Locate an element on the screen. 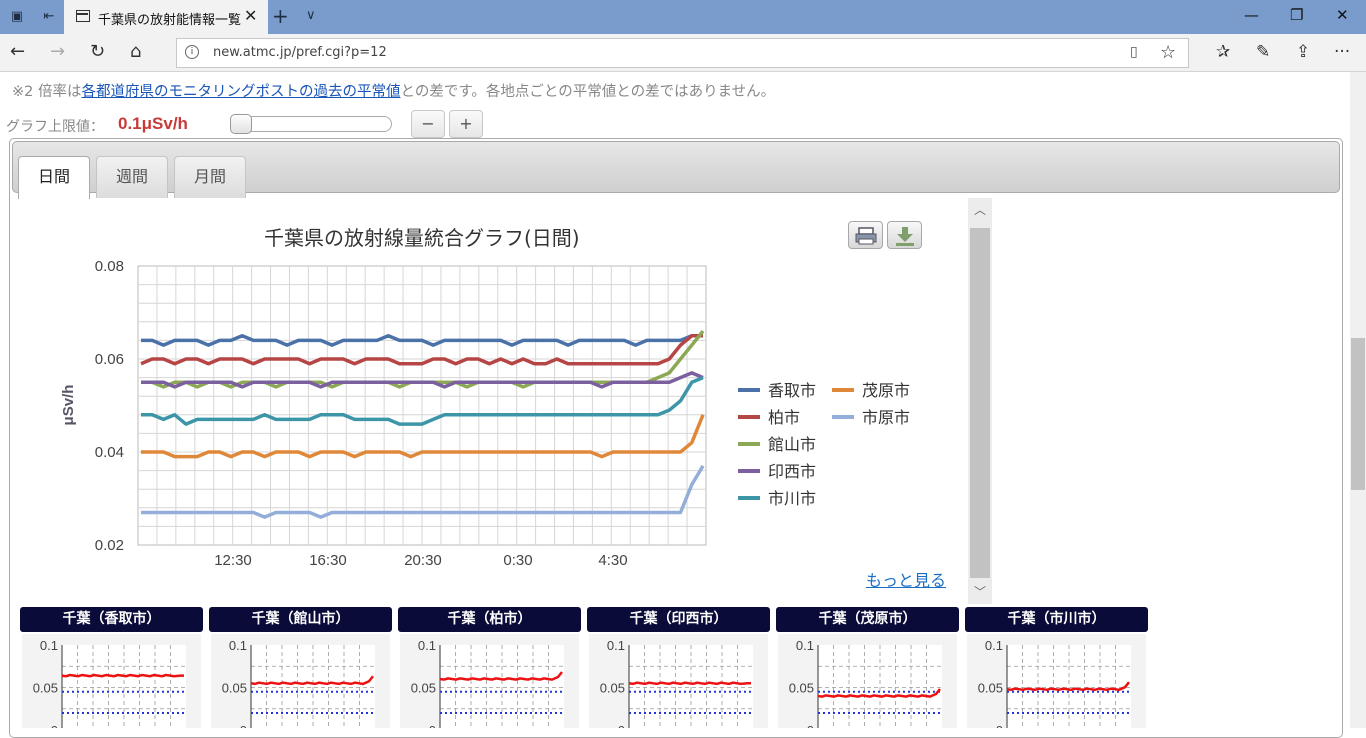  station-card: 千葉（館山市） 0.1 0.05 0 is located at coordinates (300, 672).